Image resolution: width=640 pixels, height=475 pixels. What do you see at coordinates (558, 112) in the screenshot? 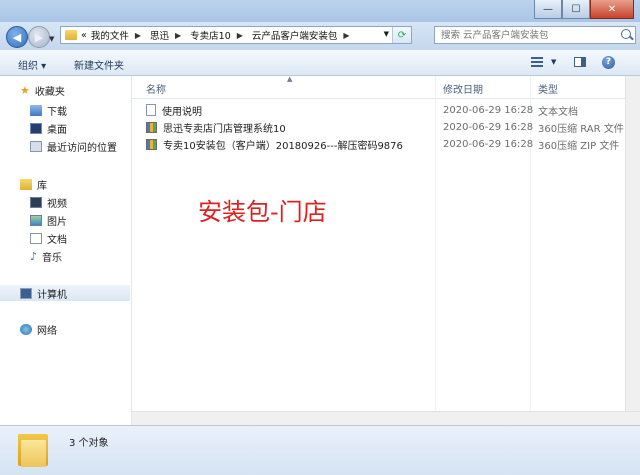
I see `file-type: 文本文档` at bounding box center [558, 112].